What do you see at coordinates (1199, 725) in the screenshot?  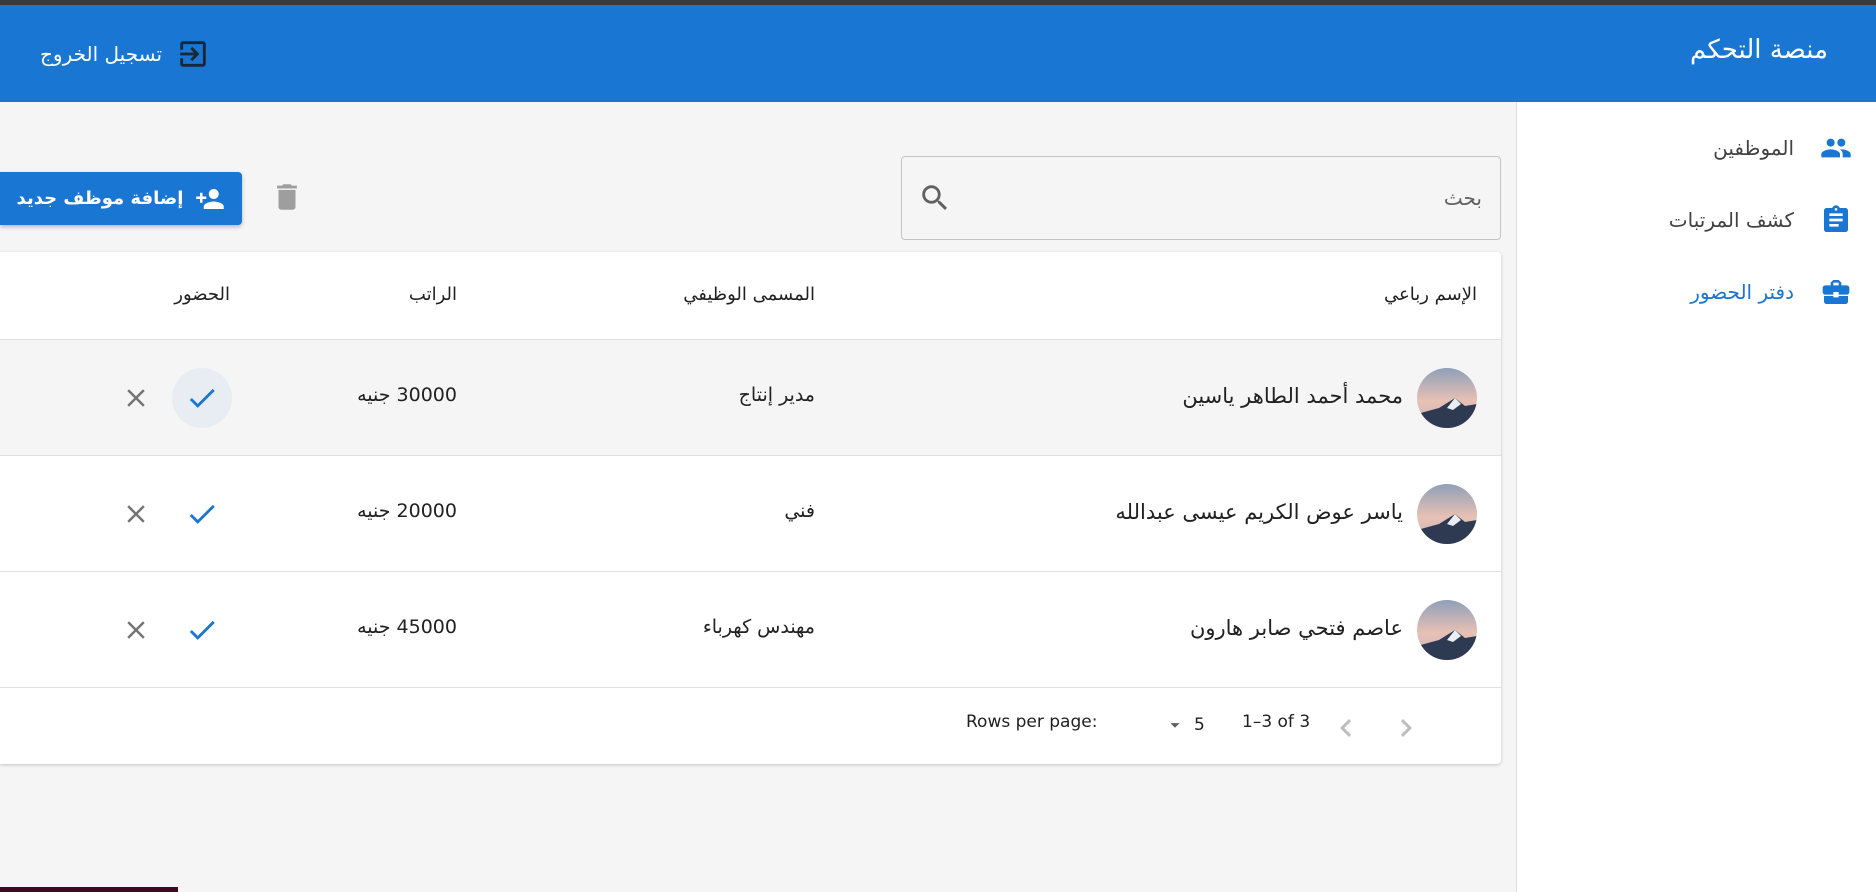 I see `rows-per-page-value: 5` at bounding box center [1199, 725].